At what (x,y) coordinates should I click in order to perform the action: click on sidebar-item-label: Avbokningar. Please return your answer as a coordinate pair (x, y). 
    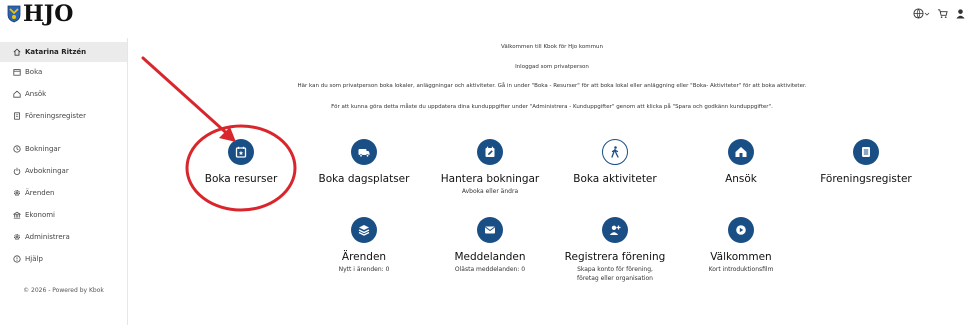
    Looking at the image, I should click on (47, 171).